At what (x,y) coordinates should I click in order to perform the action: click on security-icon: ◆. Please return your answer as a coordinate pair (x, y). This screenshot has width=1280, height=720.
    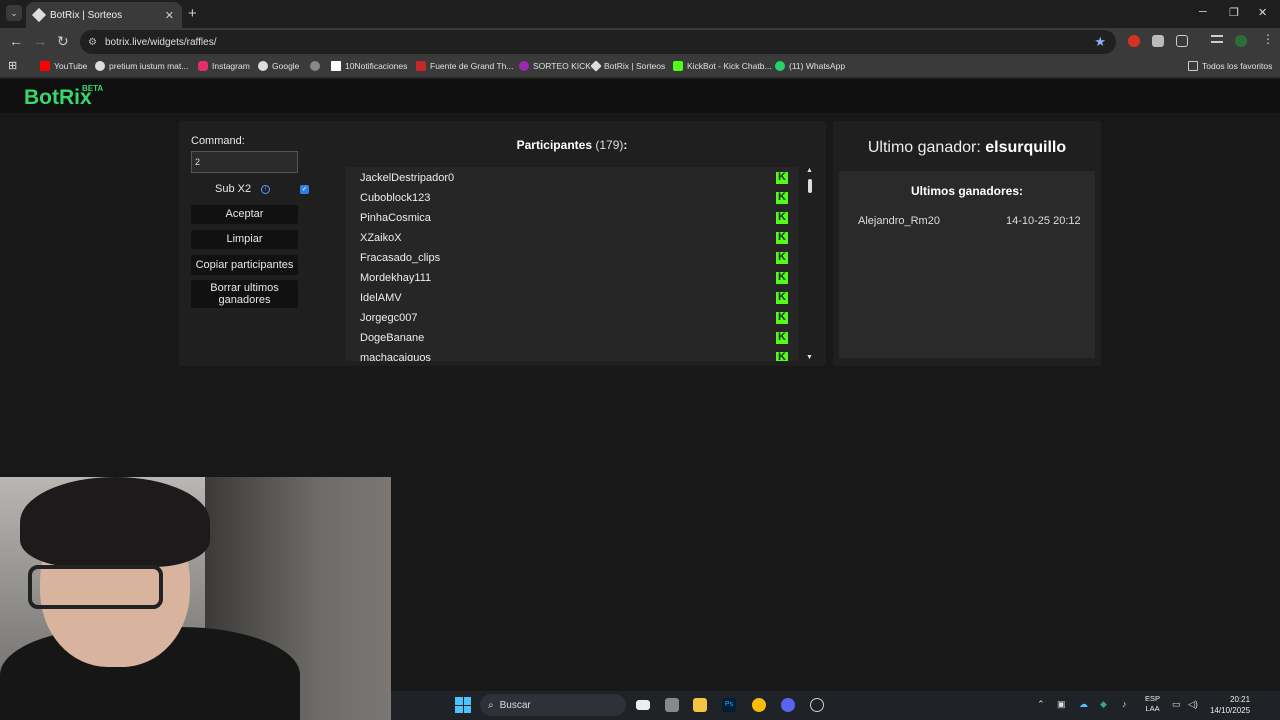
    Looking at the image, I should click on (1103, 704).